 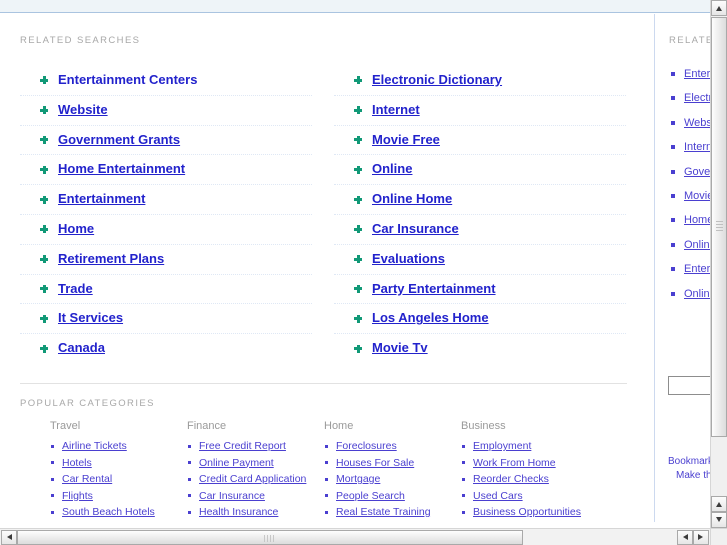 I want to click on sidebar-link-item: Entertainment Centers, so click(x=690, y=74).